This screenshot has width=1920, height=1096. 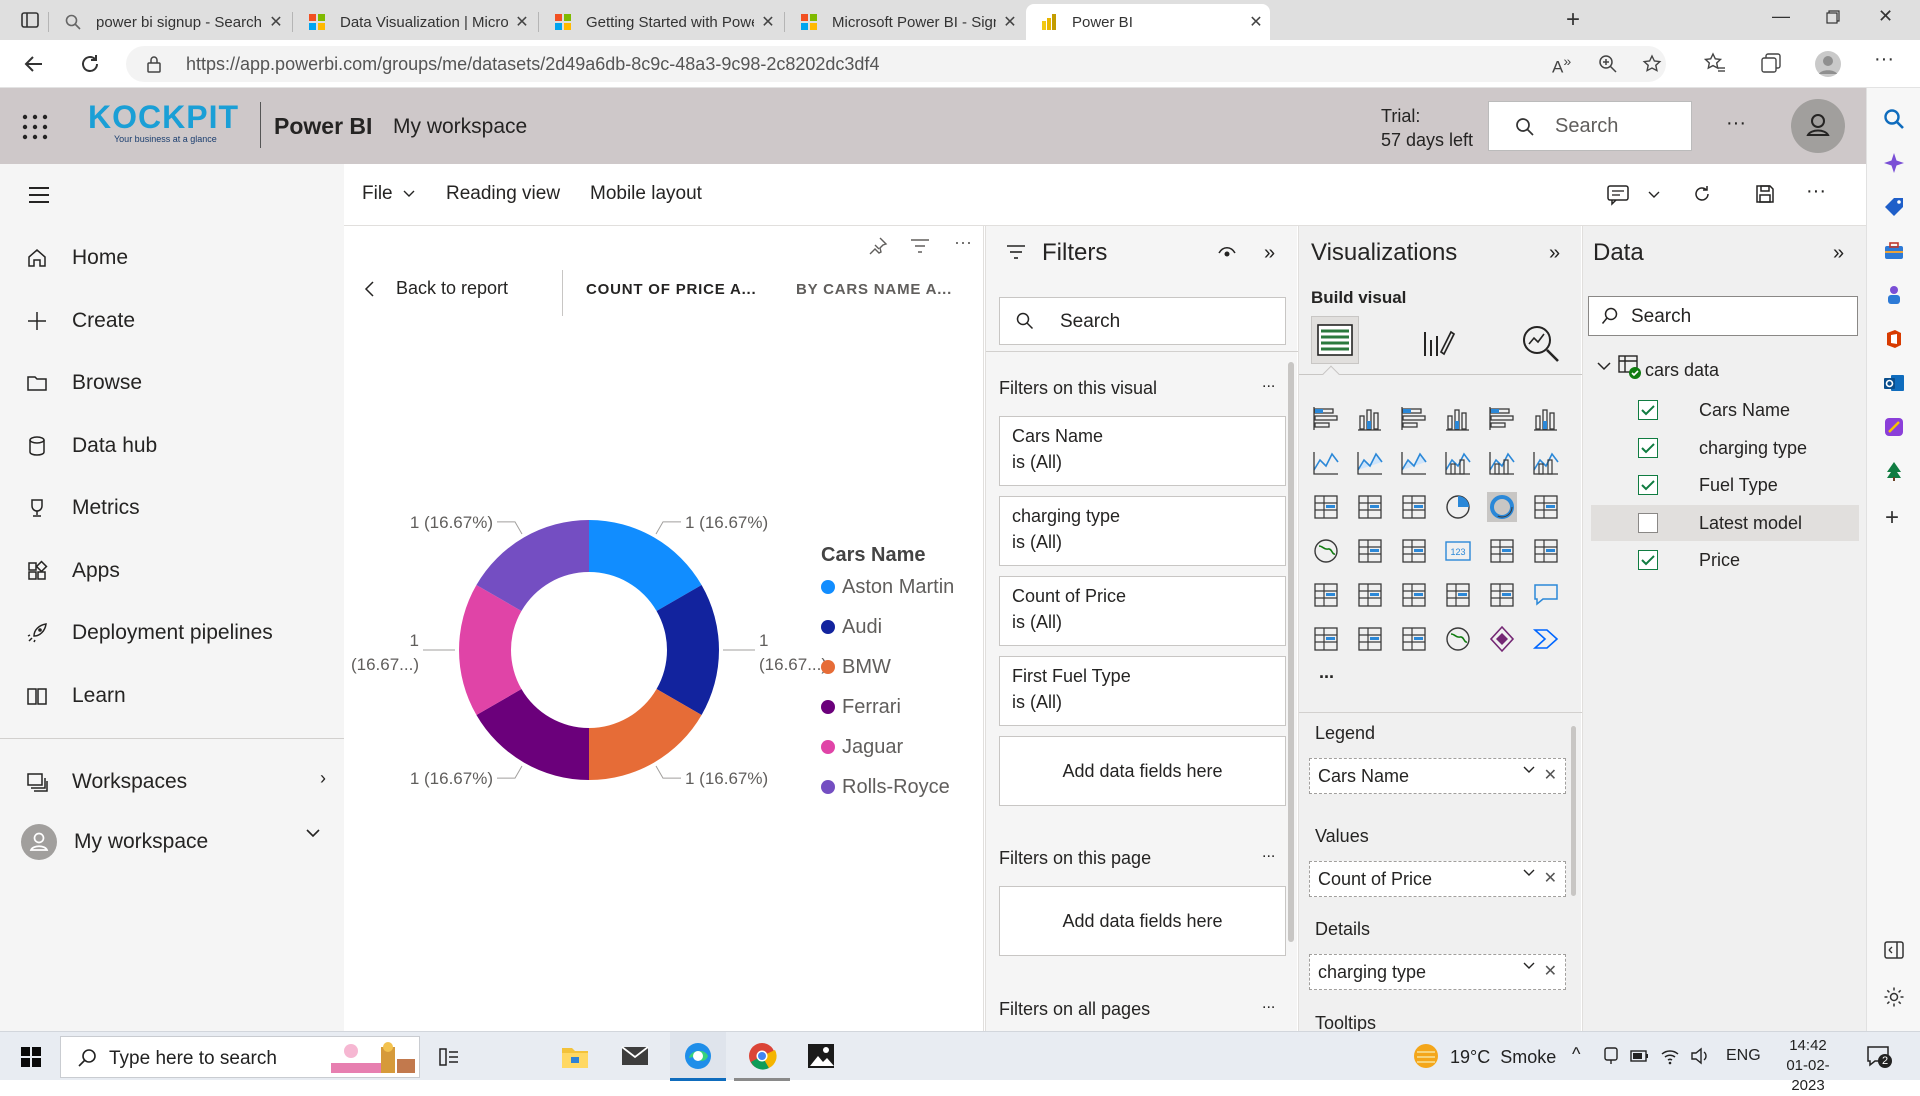 What do you see at coordinates (1370, 419) in the screenshot?
I see `stacked-column-chart-icon` at bounding box center [1370, 419].